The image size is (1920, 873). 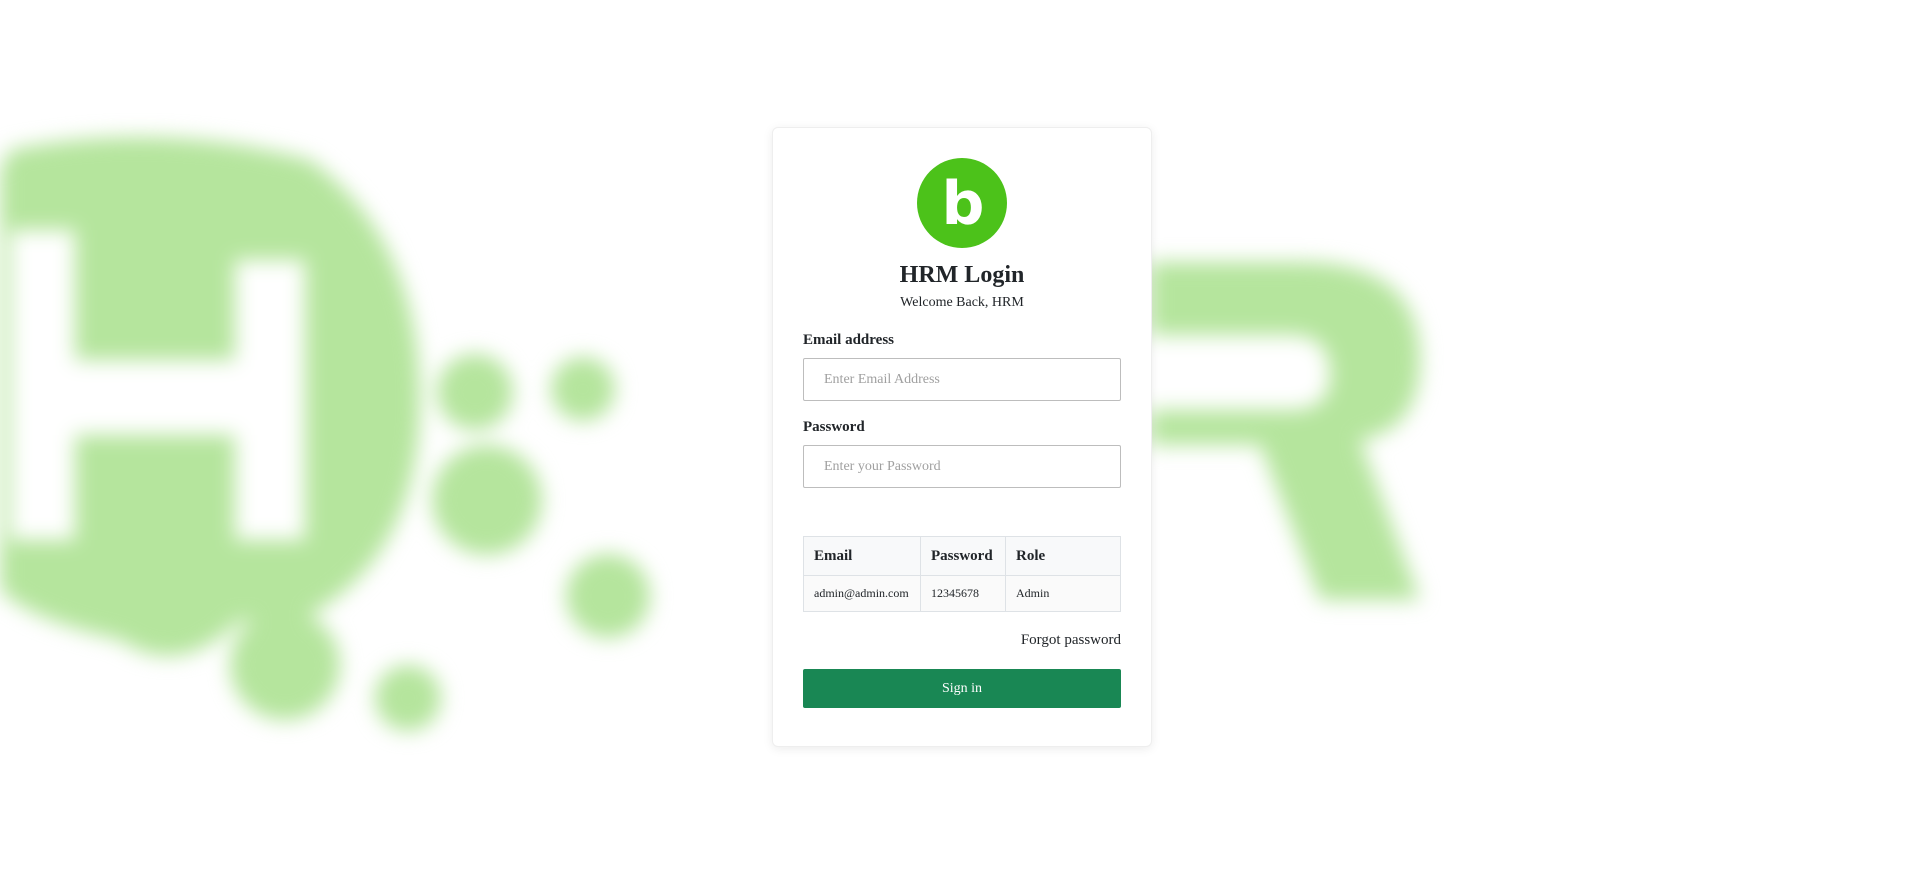 What do you see at coordinates (962, 688) in the screenshot?
I see `sign-in-button: Sign in` at bounding box center [962, 688].